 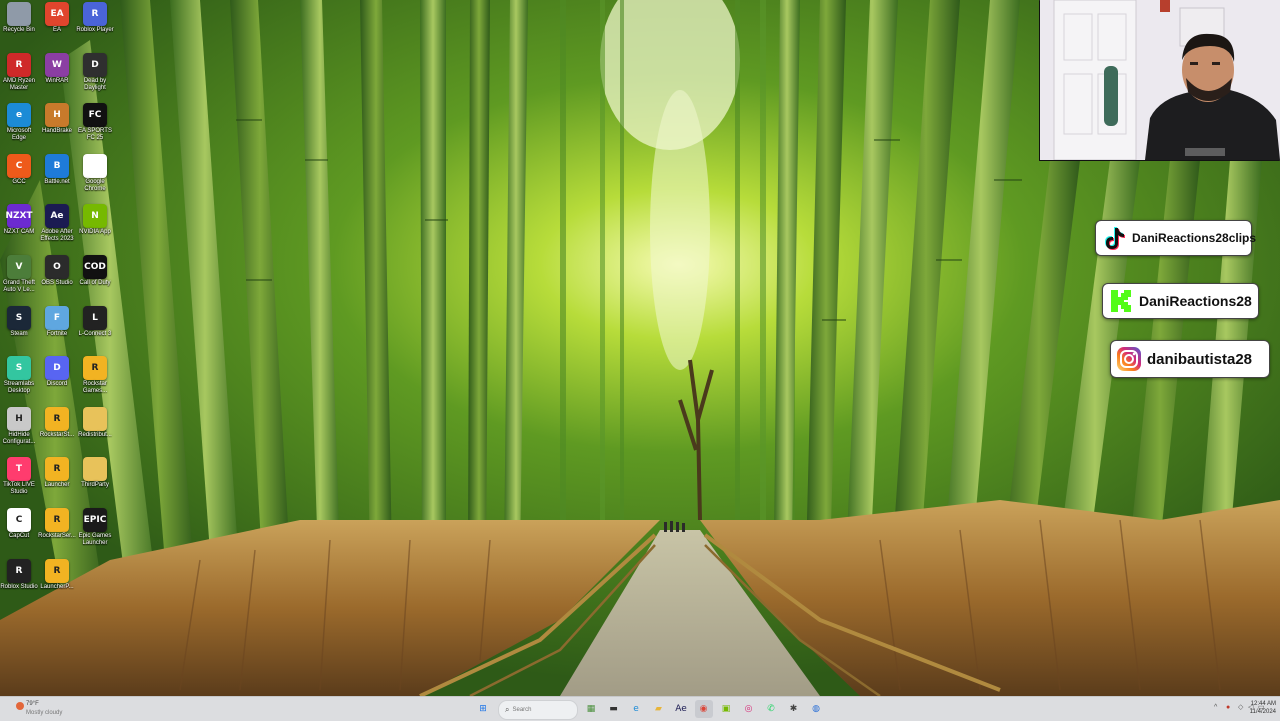 I want to click on desktop-icon: Recycle Bin, so click(x=19, y=25).